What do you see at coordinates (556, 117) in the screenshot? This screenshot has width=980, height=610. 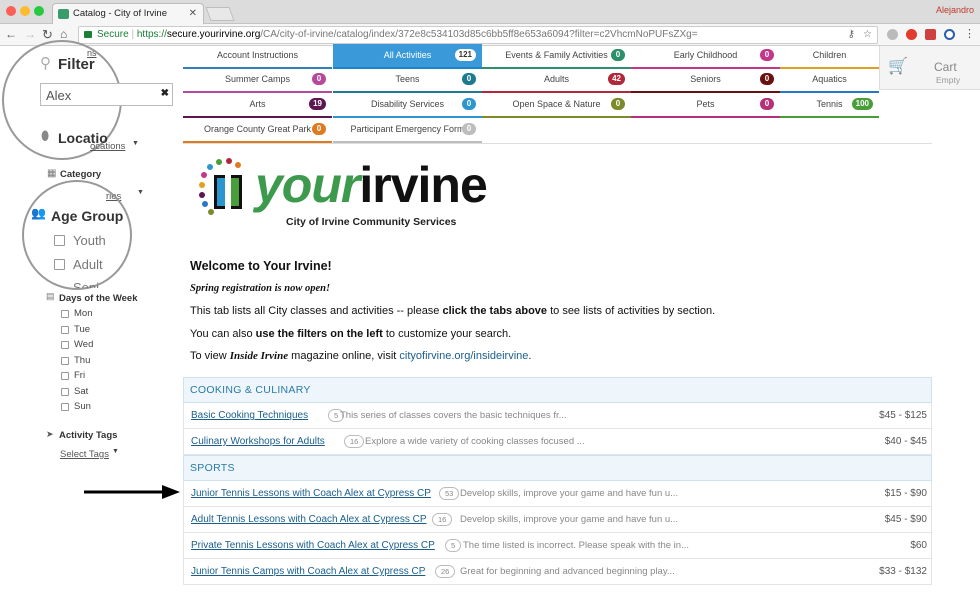 I see `tab-underline` at bounding box center [556, 117].